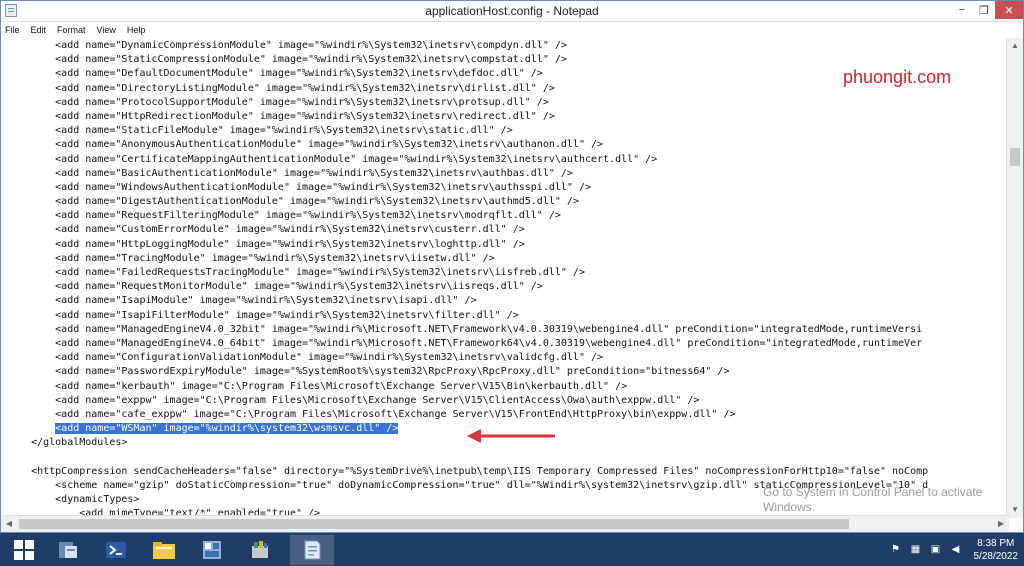 The width and height of the screenshot is (1024, 566). What do you see at coordinates (116, 550) in the screenshot?
I see `powershell-icon` at bounding box center [116, 550].